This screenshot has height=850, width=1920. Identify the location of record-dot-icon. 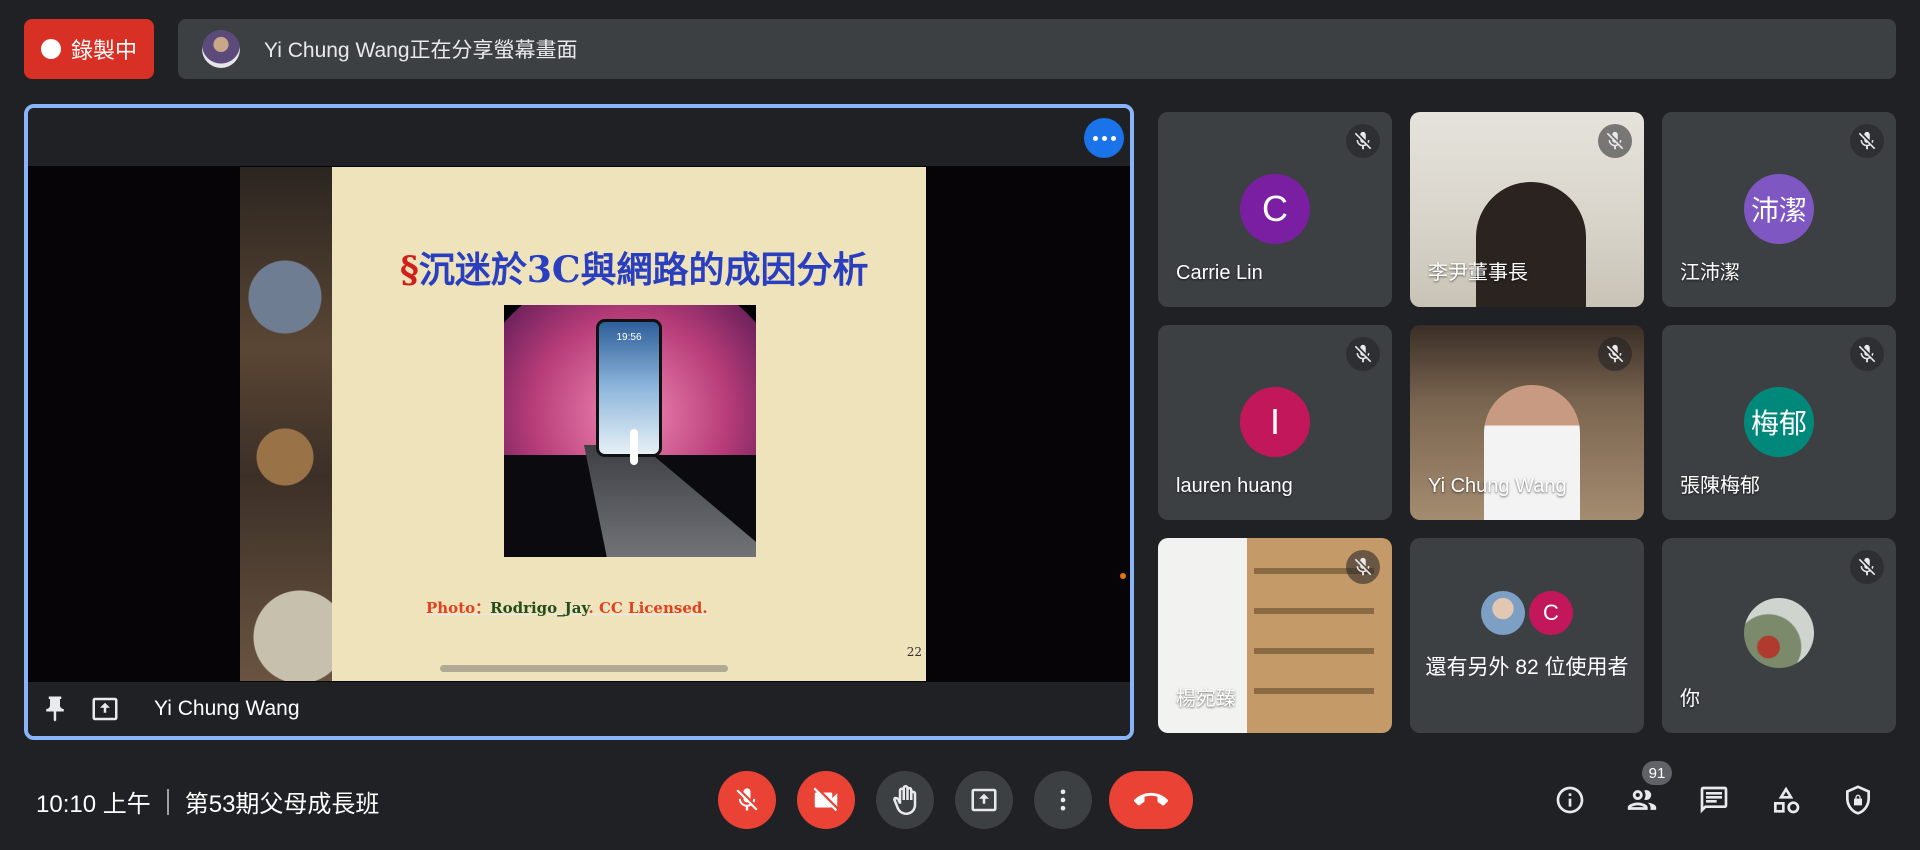
(50, 49).